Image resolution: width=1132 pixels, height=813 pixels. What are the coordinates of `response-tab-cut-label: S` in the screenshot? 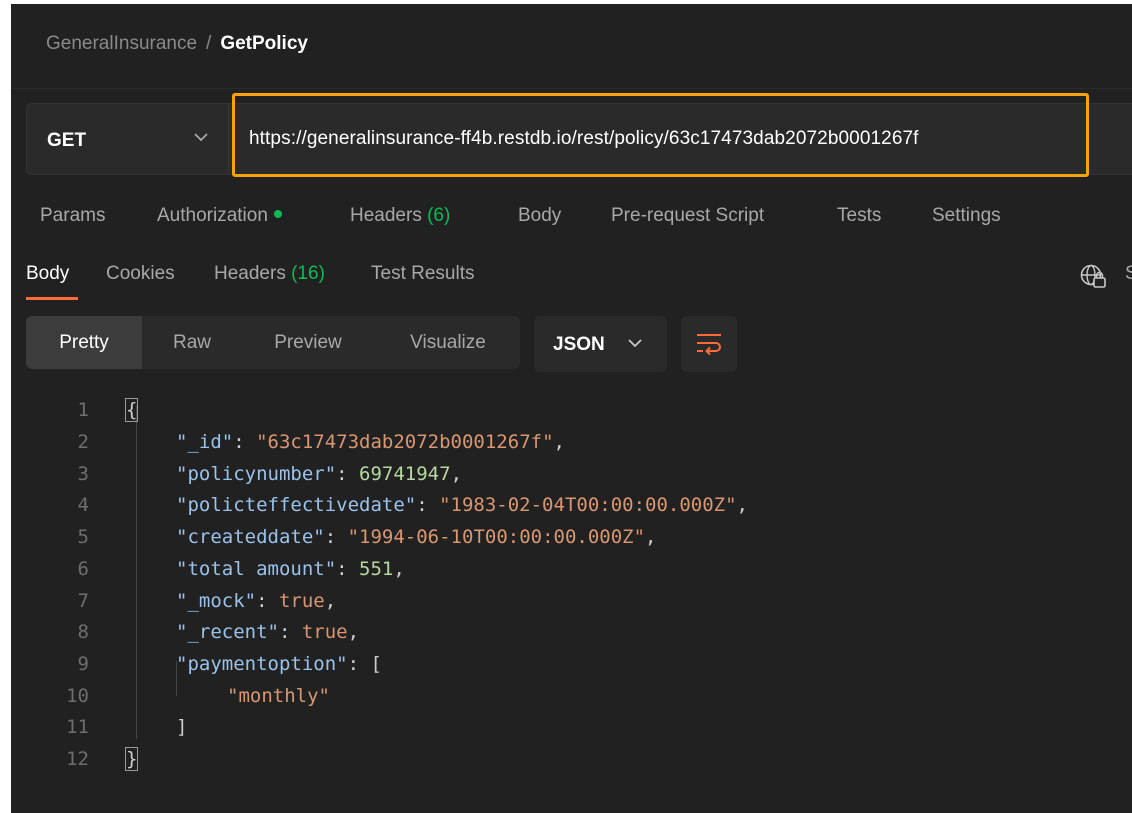 It's located at (1128, 273).